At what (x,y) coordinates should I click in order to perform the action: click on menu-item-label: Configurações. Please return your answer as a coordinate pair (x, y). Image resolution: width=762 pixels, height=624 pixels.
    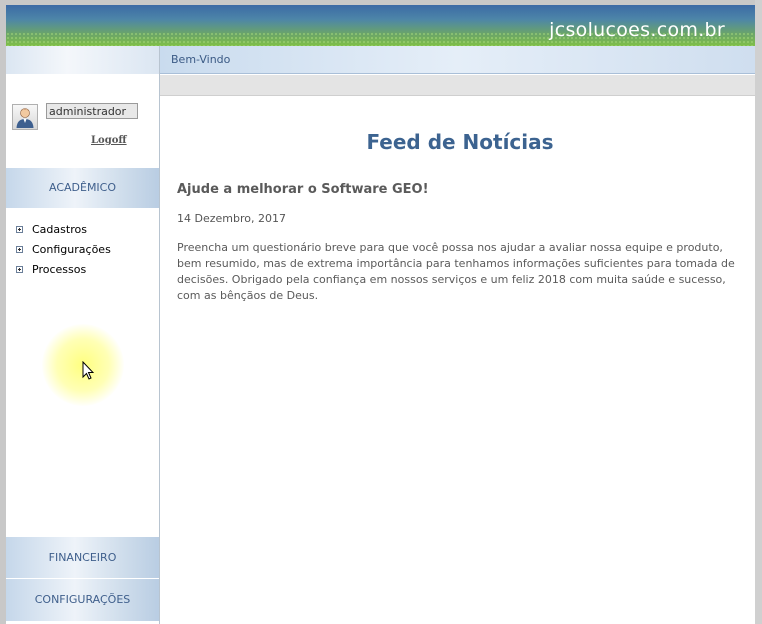
    Looking at the image, I should click on (71, 249).